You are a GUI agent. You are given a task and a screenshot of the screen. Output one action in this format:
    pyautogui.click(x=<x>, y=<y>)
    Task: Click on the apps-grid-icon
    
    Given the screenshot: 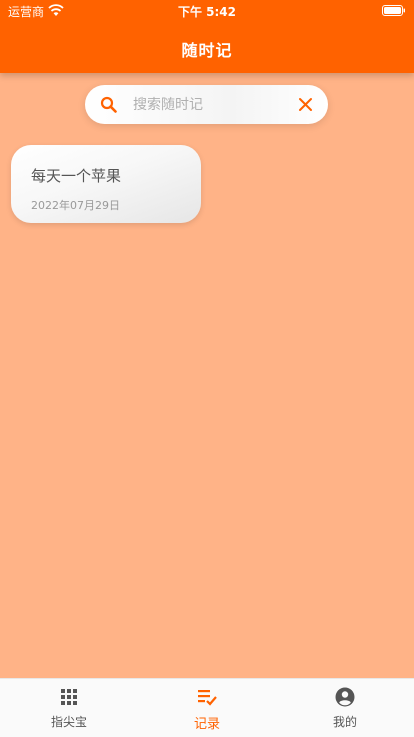 What is the action you would take?
    pyautogui.click(x=69, y=697)
    